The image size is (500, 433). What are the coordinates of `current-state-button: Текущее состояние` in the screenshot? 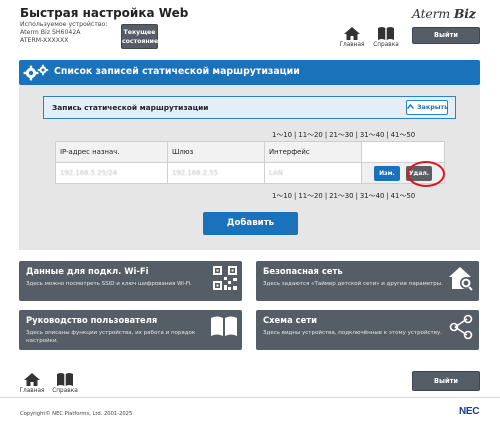 It's located at (139, 36).